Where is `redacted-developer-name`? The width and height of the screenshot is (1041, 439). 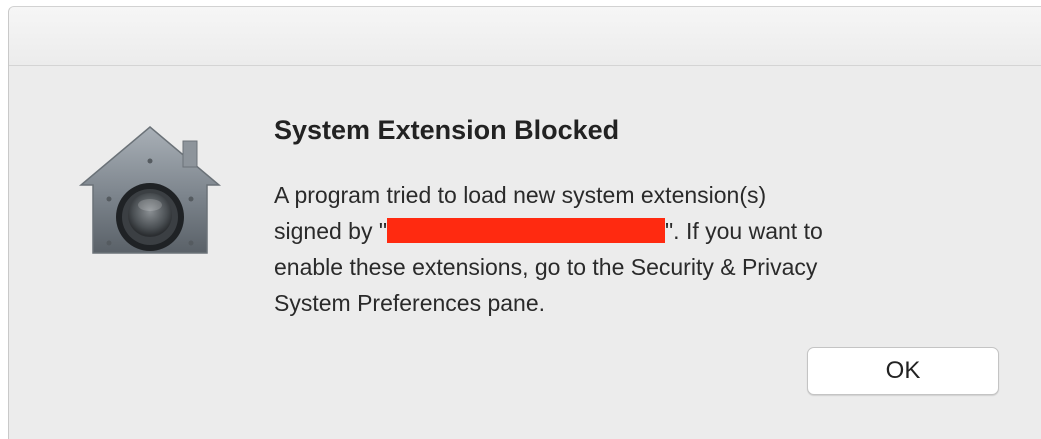 redacted-developer-name is located at coordinates (526, 230).